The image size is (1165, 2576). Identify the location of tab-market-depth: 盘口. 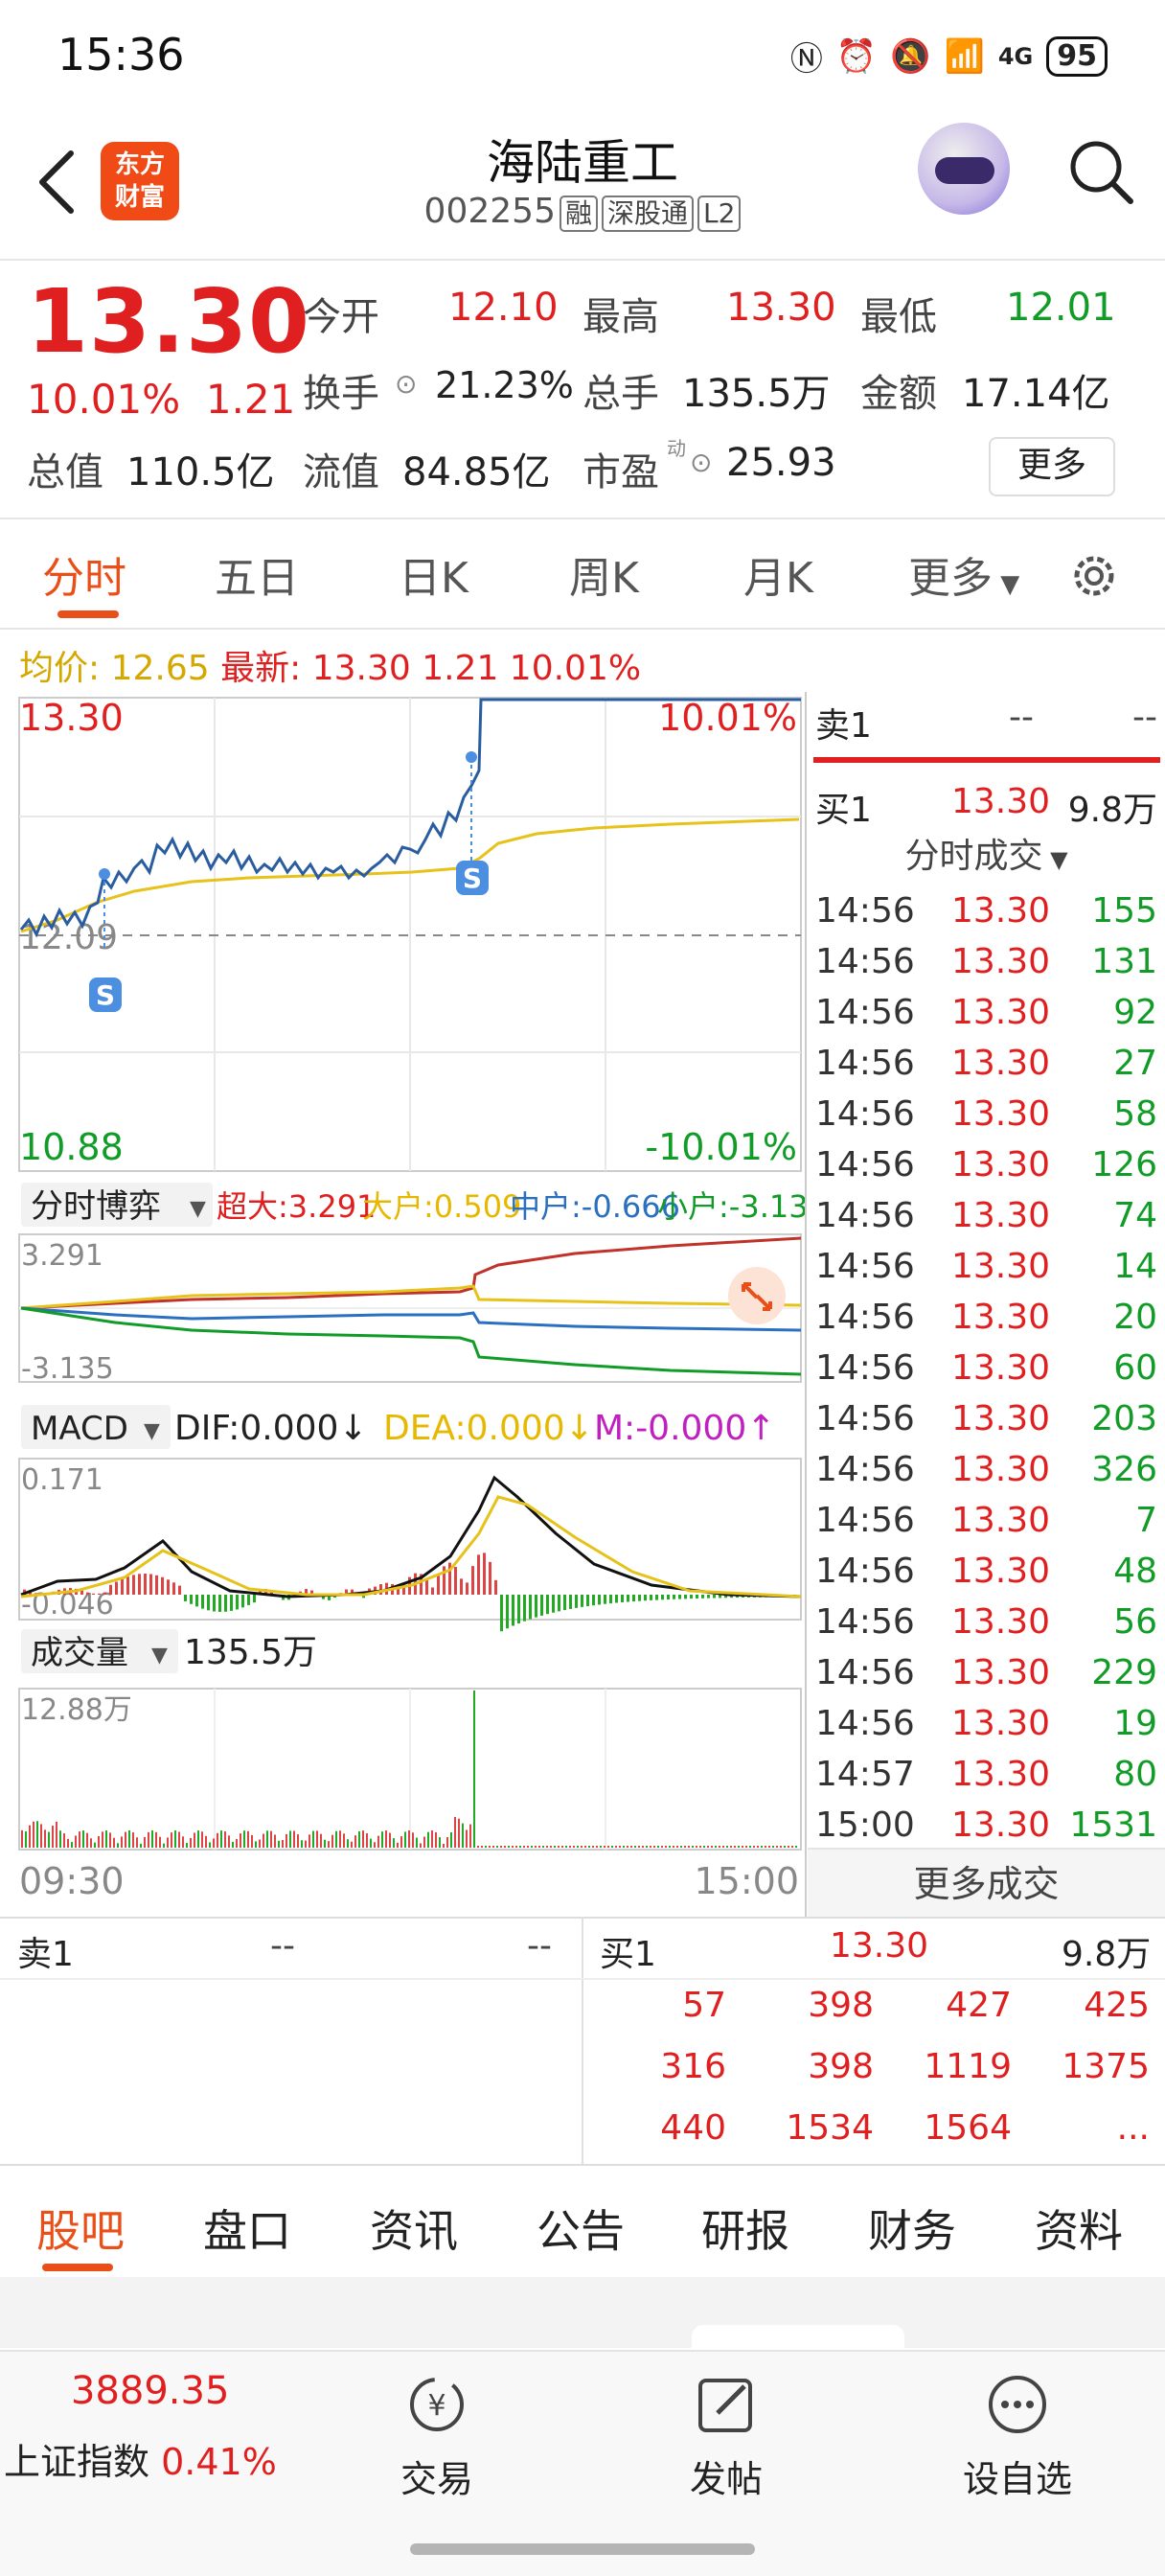
(247, 2228).